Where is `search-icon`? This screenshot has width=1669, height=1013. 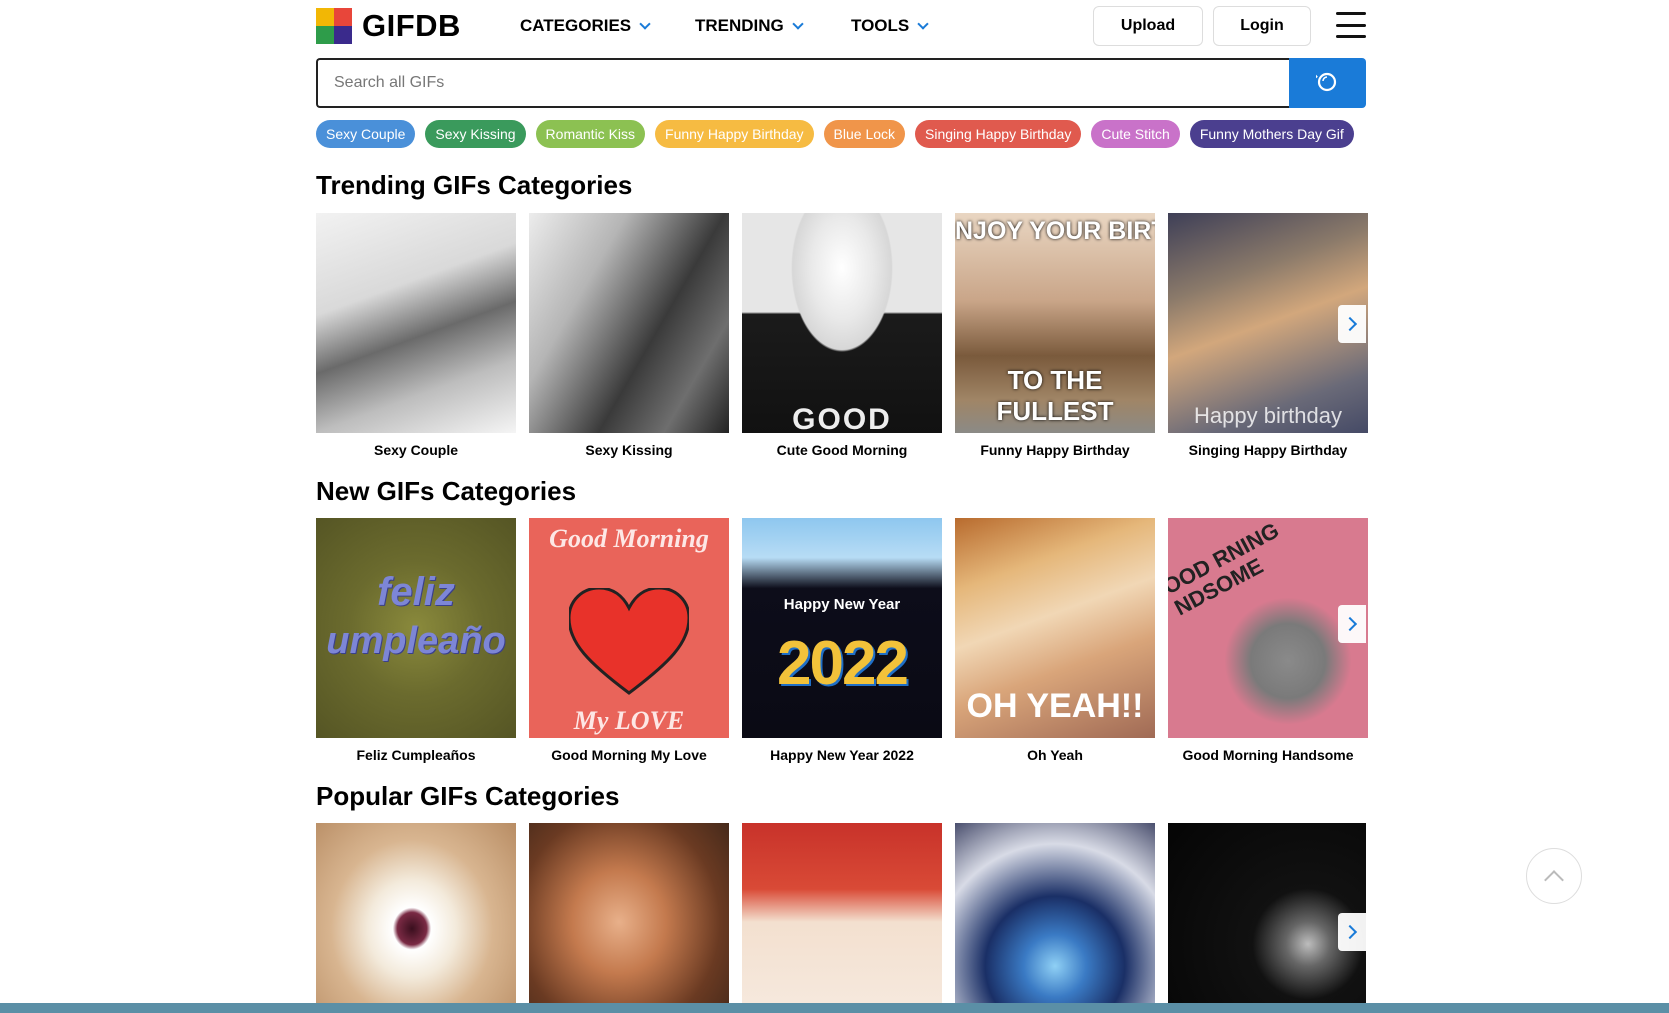
search-icon is located at coordinates (1325, 82).